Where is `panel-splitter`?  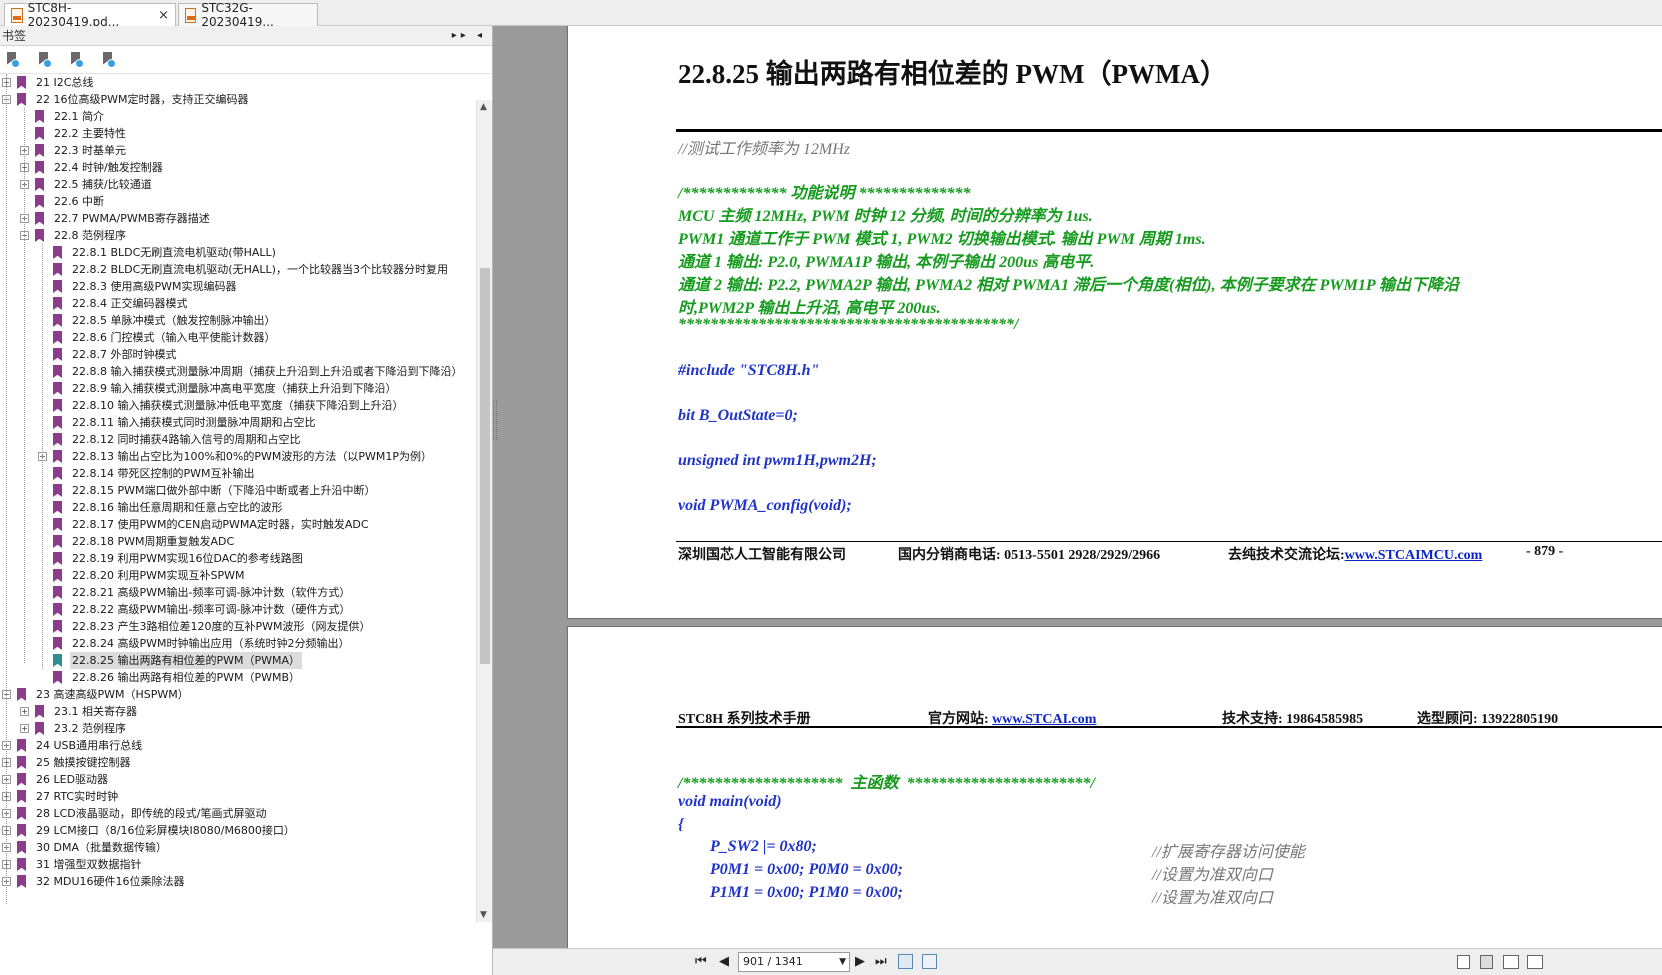 panel-splitter is located at coordinates (495, 420).